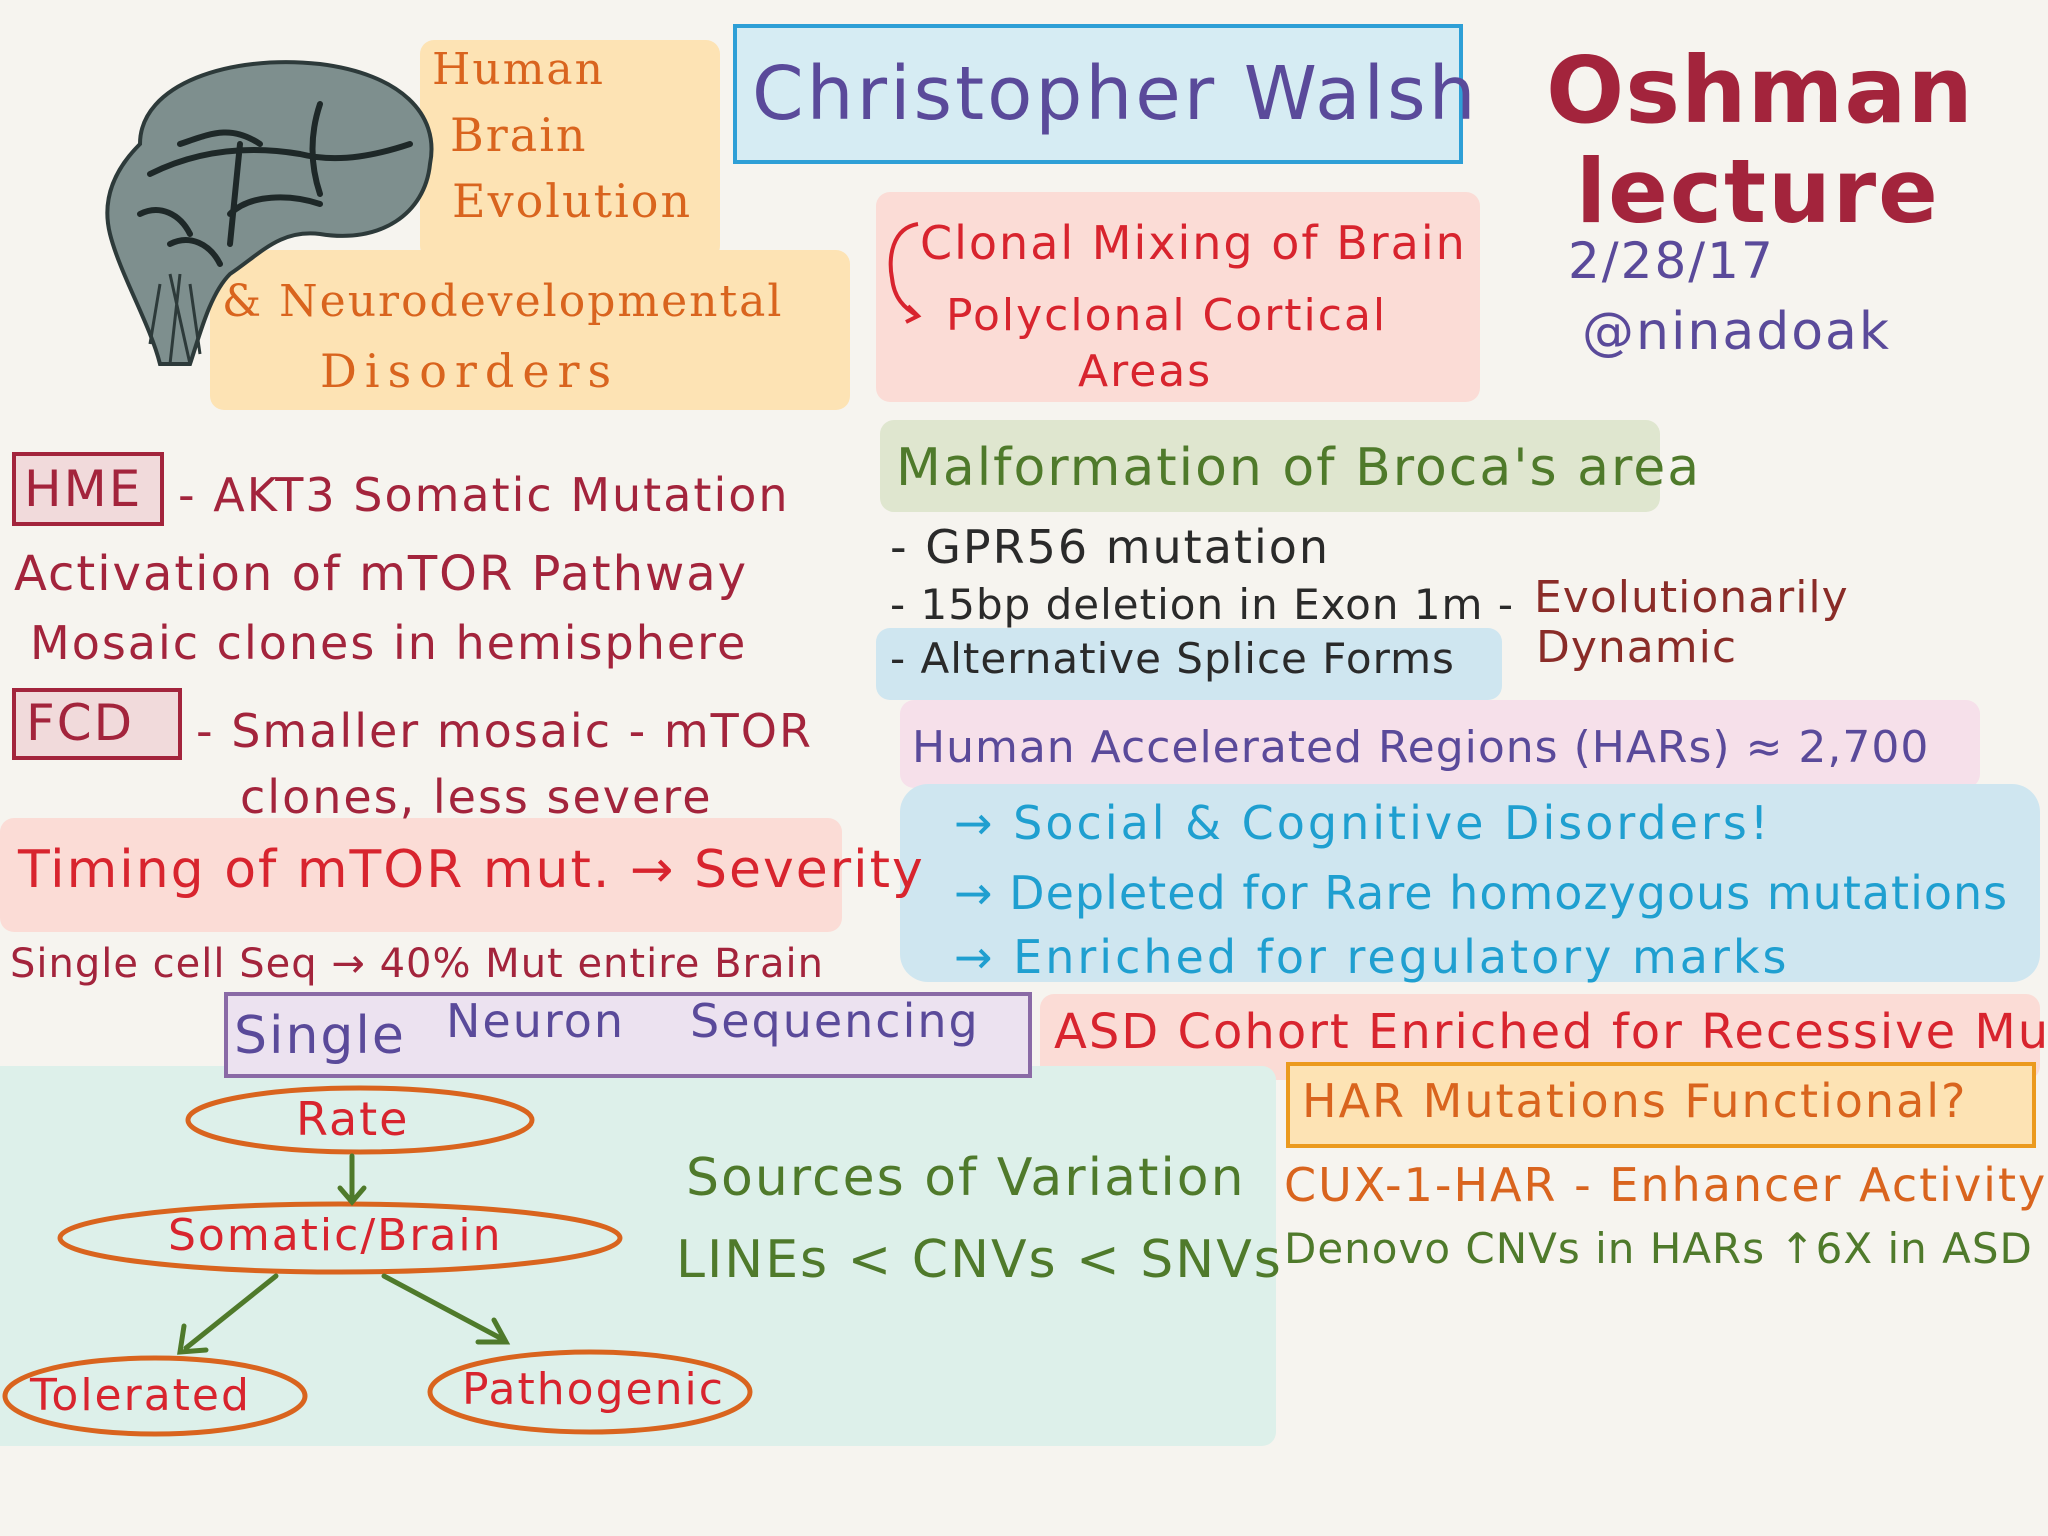 The height and width of the screenshot is (1536, 2048). What do you see at coordinates (470, 371) in the screenshot?
I see `topic-line-5: Disorders` at bounding box center [470, 371].